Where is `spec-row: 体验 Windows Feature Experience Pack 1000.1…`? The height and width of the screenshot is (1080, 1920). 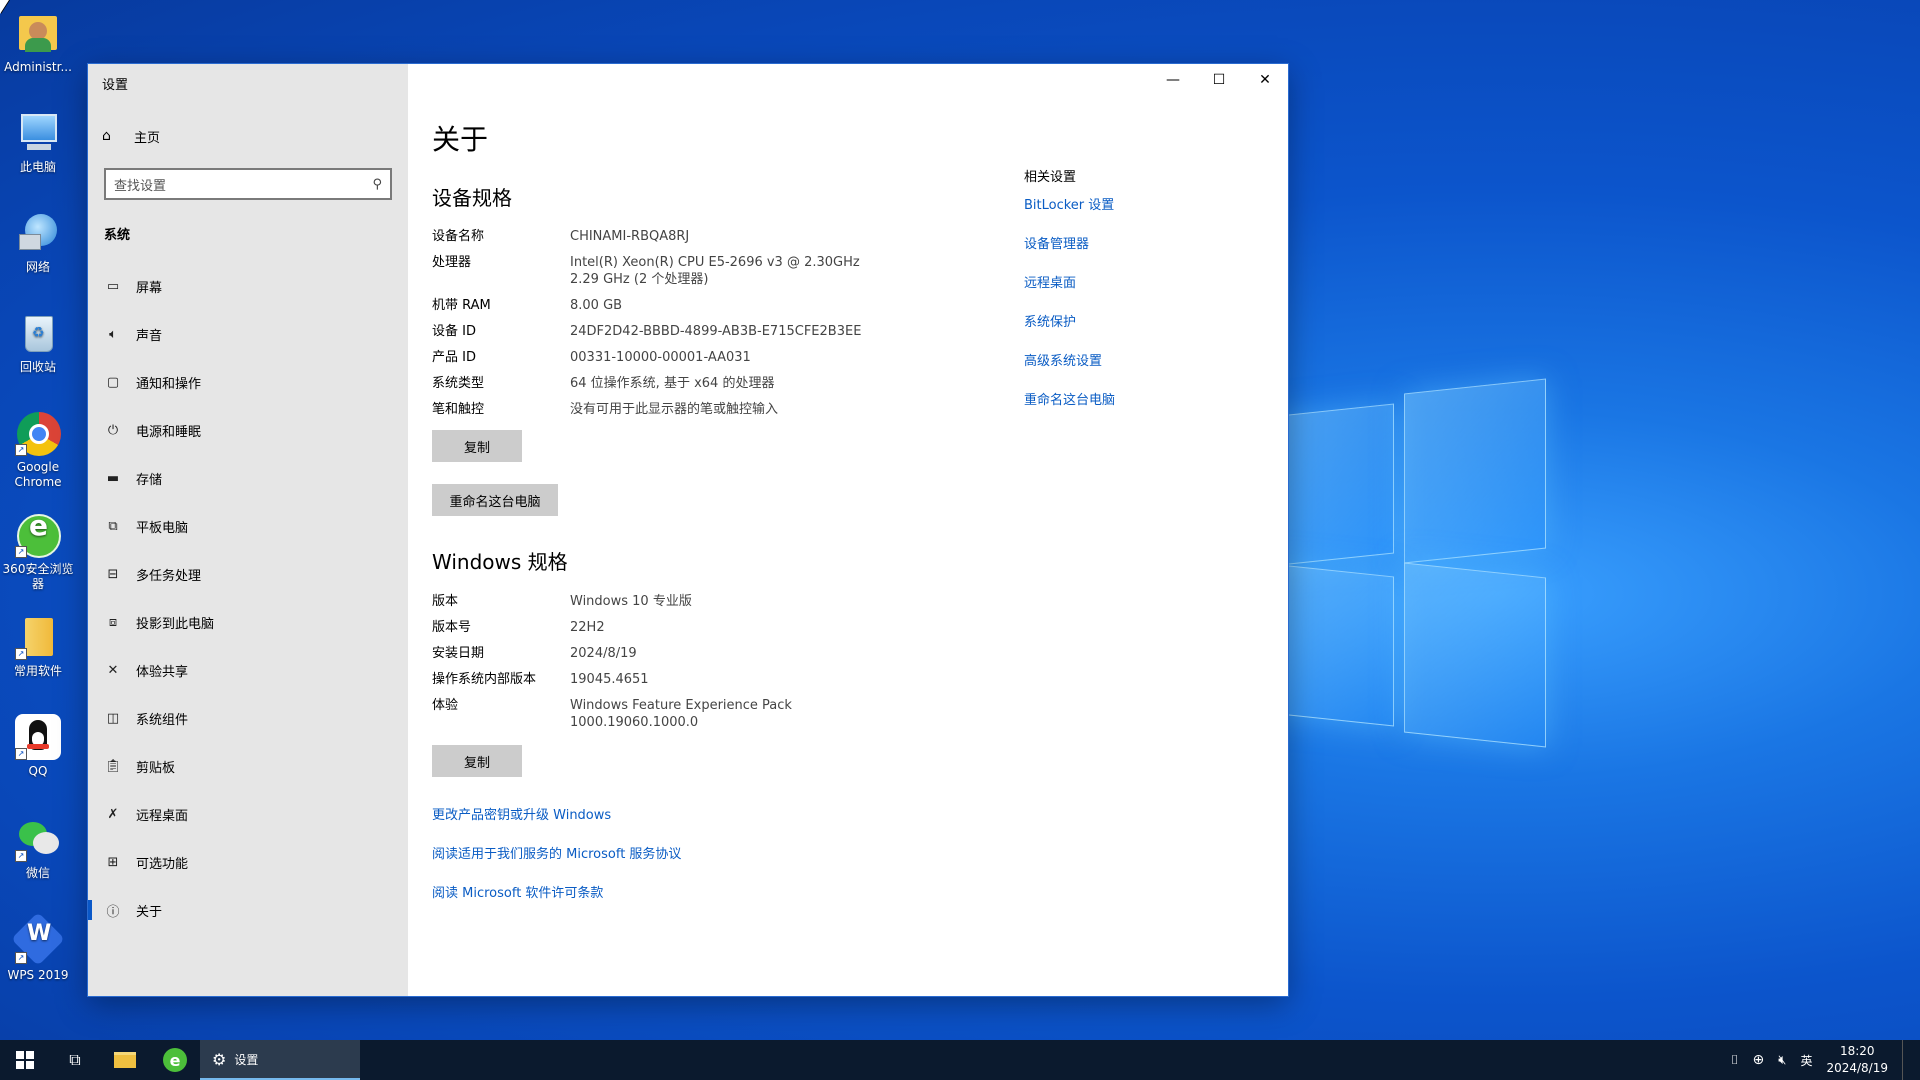 spec-row: 体验 Windows Feature Experience Pack 1000.1… is located at coordinates (612, 714).